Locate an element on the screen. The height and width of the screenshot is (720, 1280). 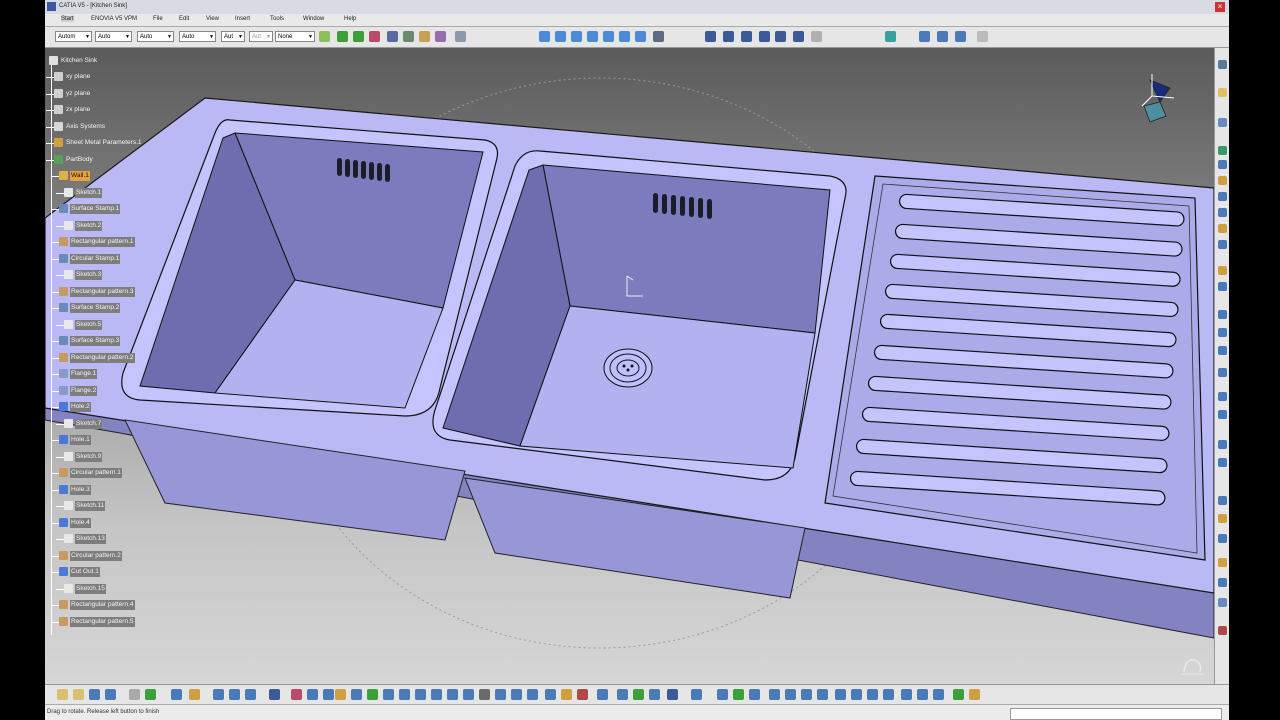
dropdown-3: Auto ▼ is located at coordinates (155, 36).